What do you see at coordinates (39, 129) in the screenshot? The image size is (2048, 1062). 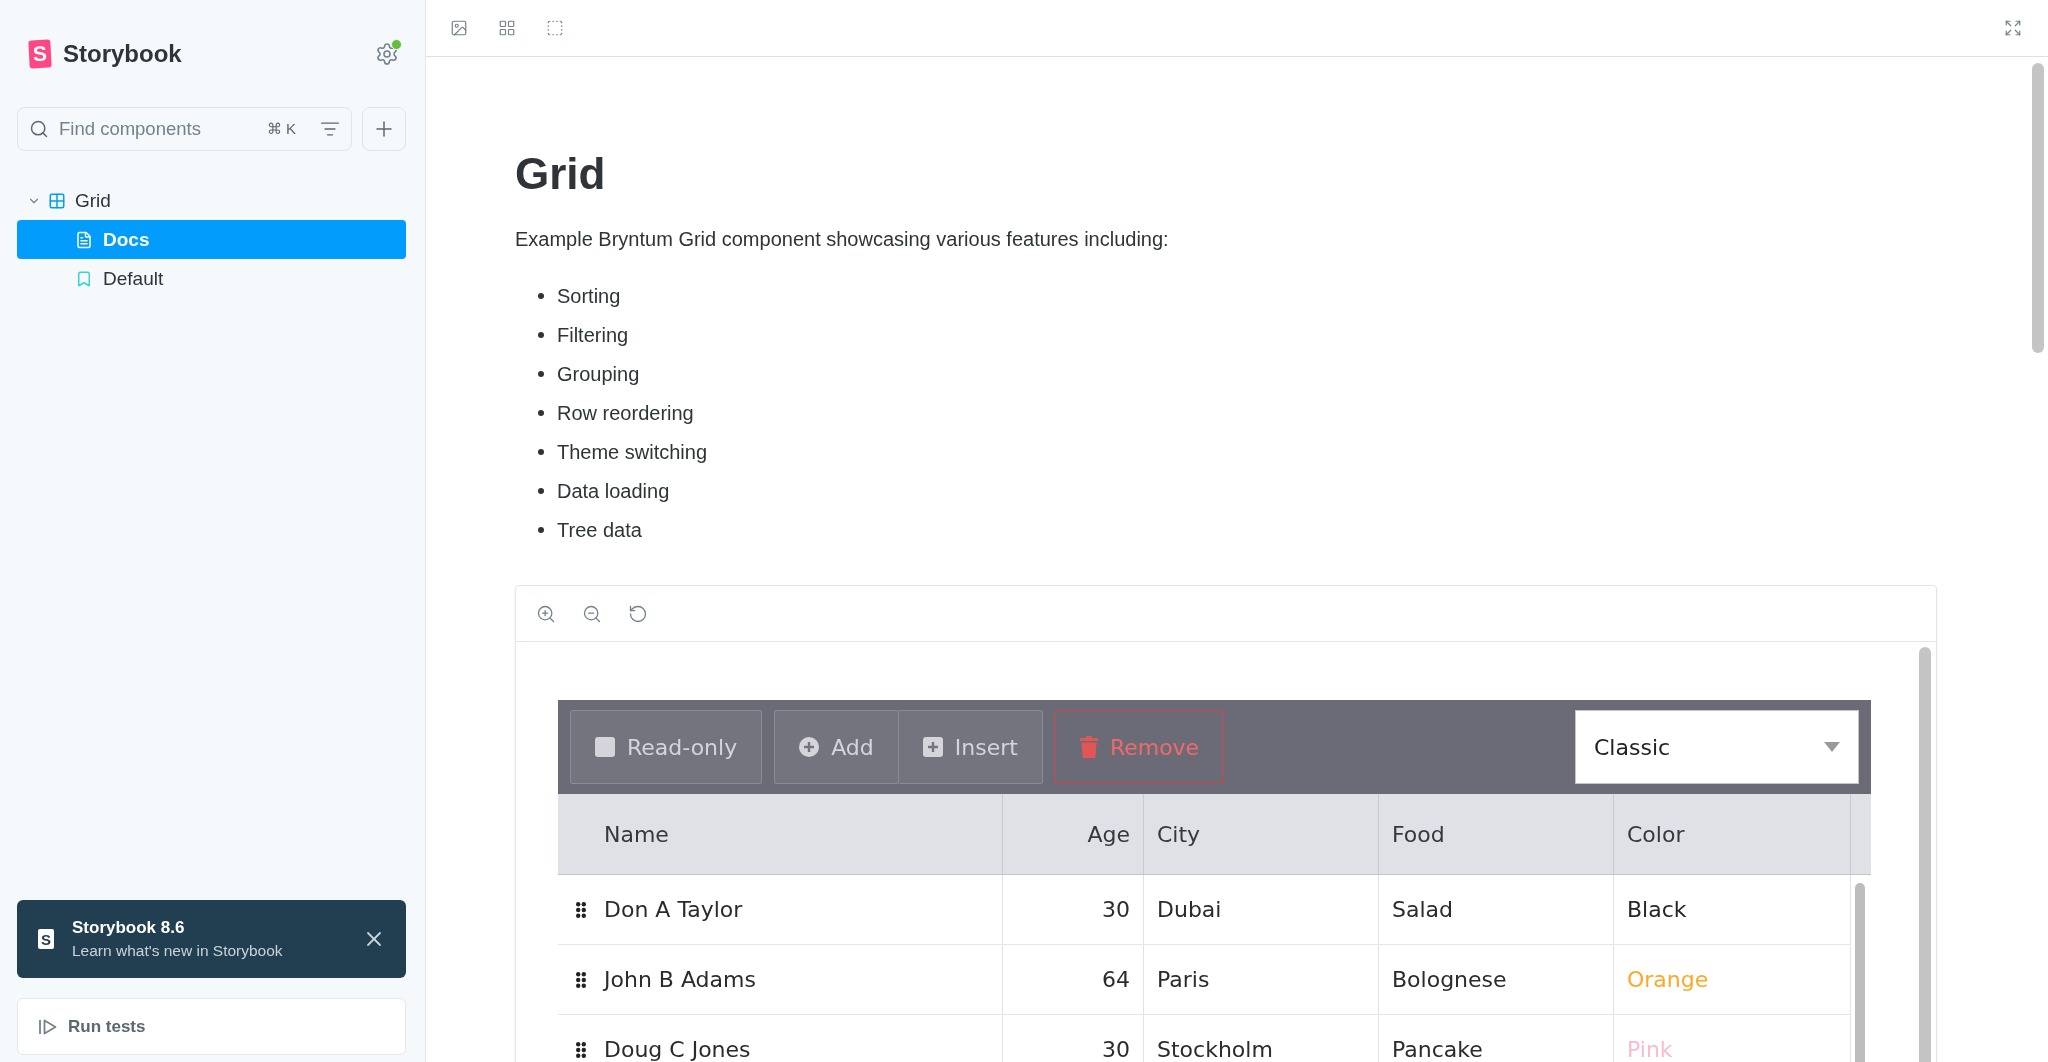 I see `search-icon` at bounding box center [39, 129].